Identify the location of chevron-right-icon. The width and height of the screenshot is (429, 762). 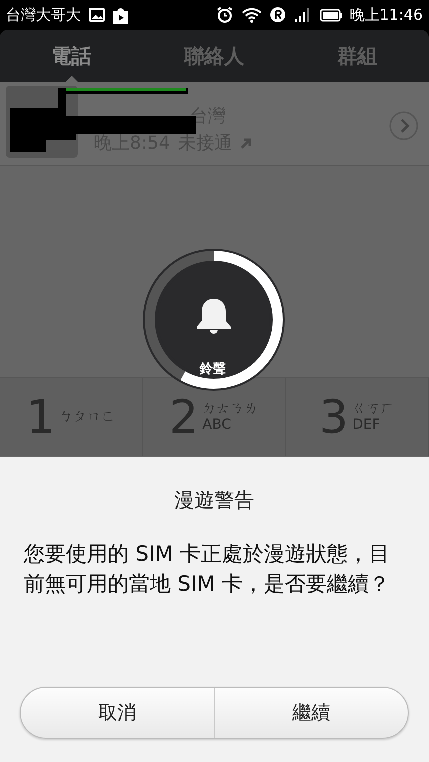
(404, 126).